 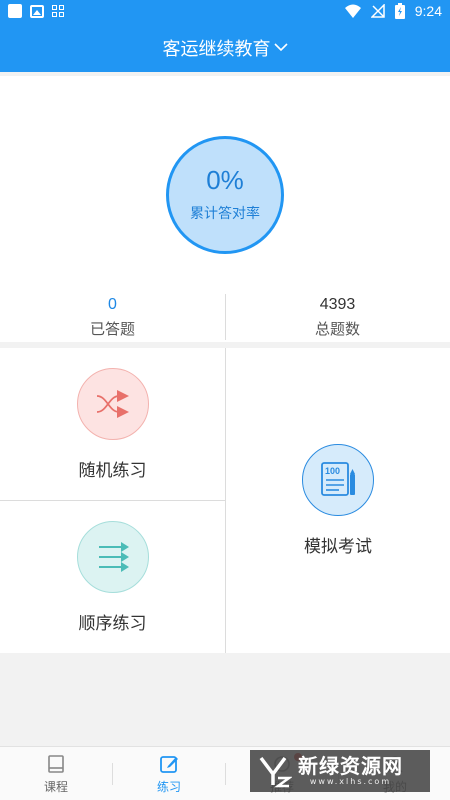 What do you see at coordinates (225, 12) in the screenshot?
I see `status-bar: 9:24` at bounding box center [225, 12].